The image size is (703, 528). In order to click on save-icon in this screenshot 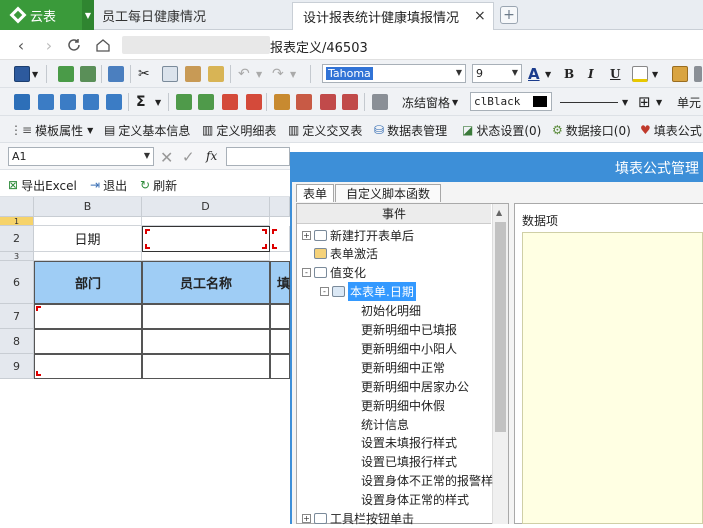, I will do `click(22, 74)`.